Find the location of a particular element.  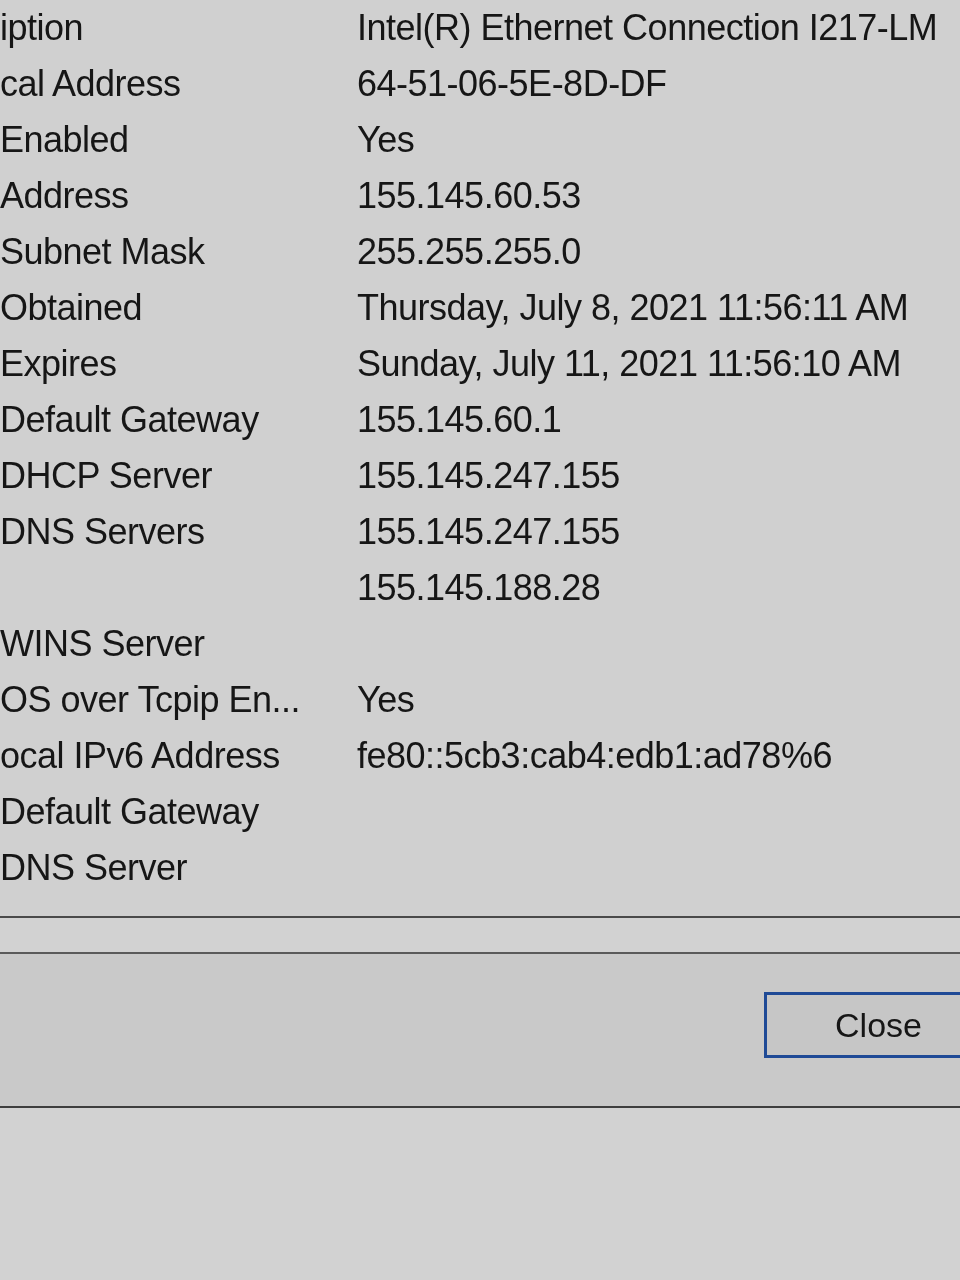

property-value: 155.145.60.1 is located at coordinates (459, 419).